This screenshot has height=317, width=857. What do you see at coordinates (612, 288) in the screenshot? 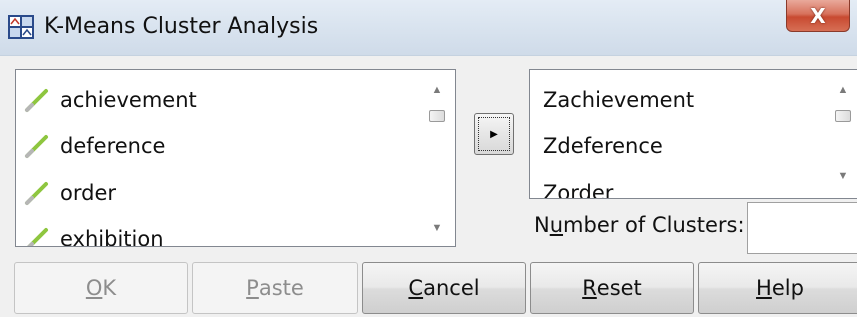
I see `reset-button: Reset` at bounding box center [612, 288].